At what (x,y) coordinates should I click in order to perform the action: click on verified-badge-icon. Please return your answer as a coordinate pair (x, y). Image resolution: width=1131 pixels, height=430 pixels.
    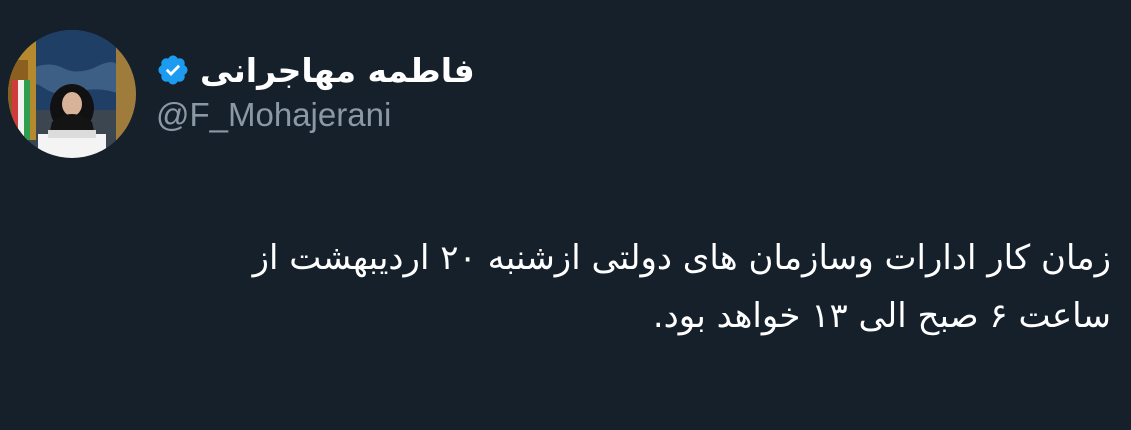
    Looking at the image, I should click on (173, 70).